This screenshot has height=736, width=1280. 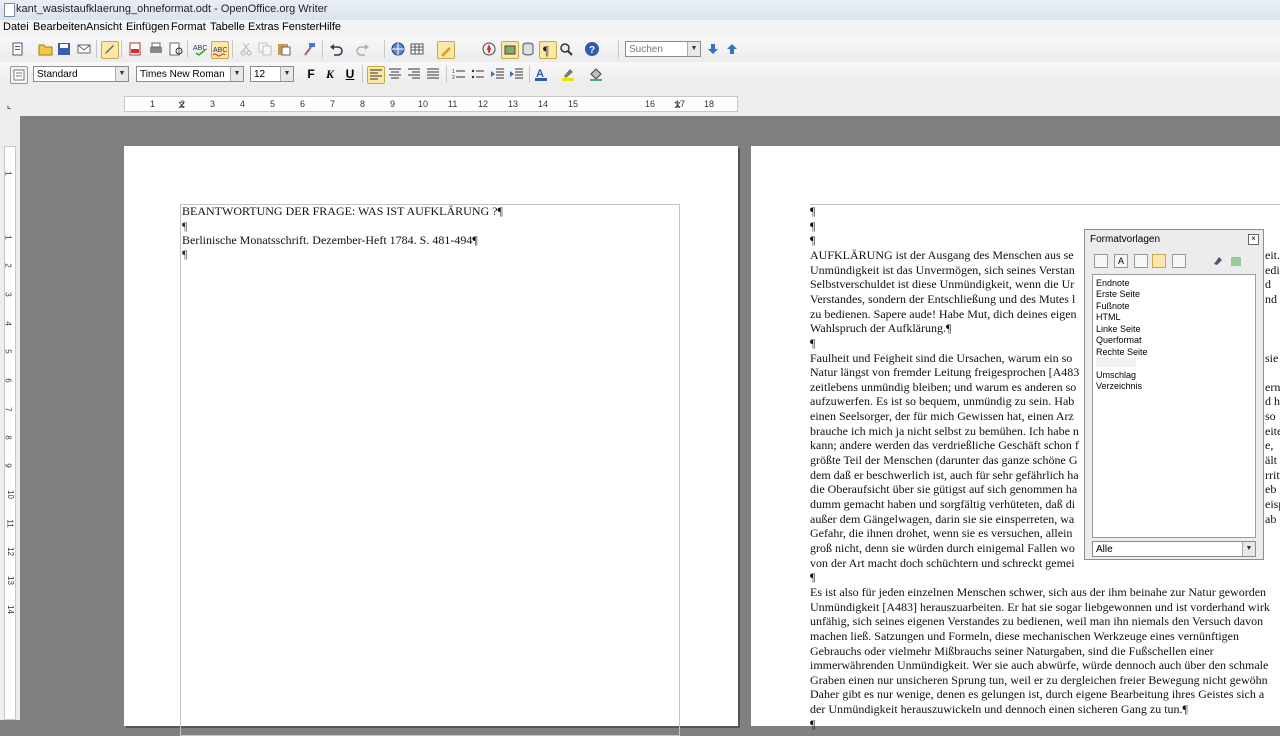 I want to click on paste-icon, so click(x=284, y=49).